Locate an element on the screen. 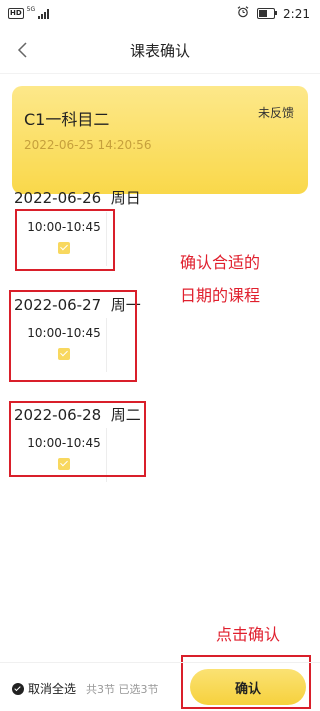  network-label: 5G is located at coordinates (31, 9).